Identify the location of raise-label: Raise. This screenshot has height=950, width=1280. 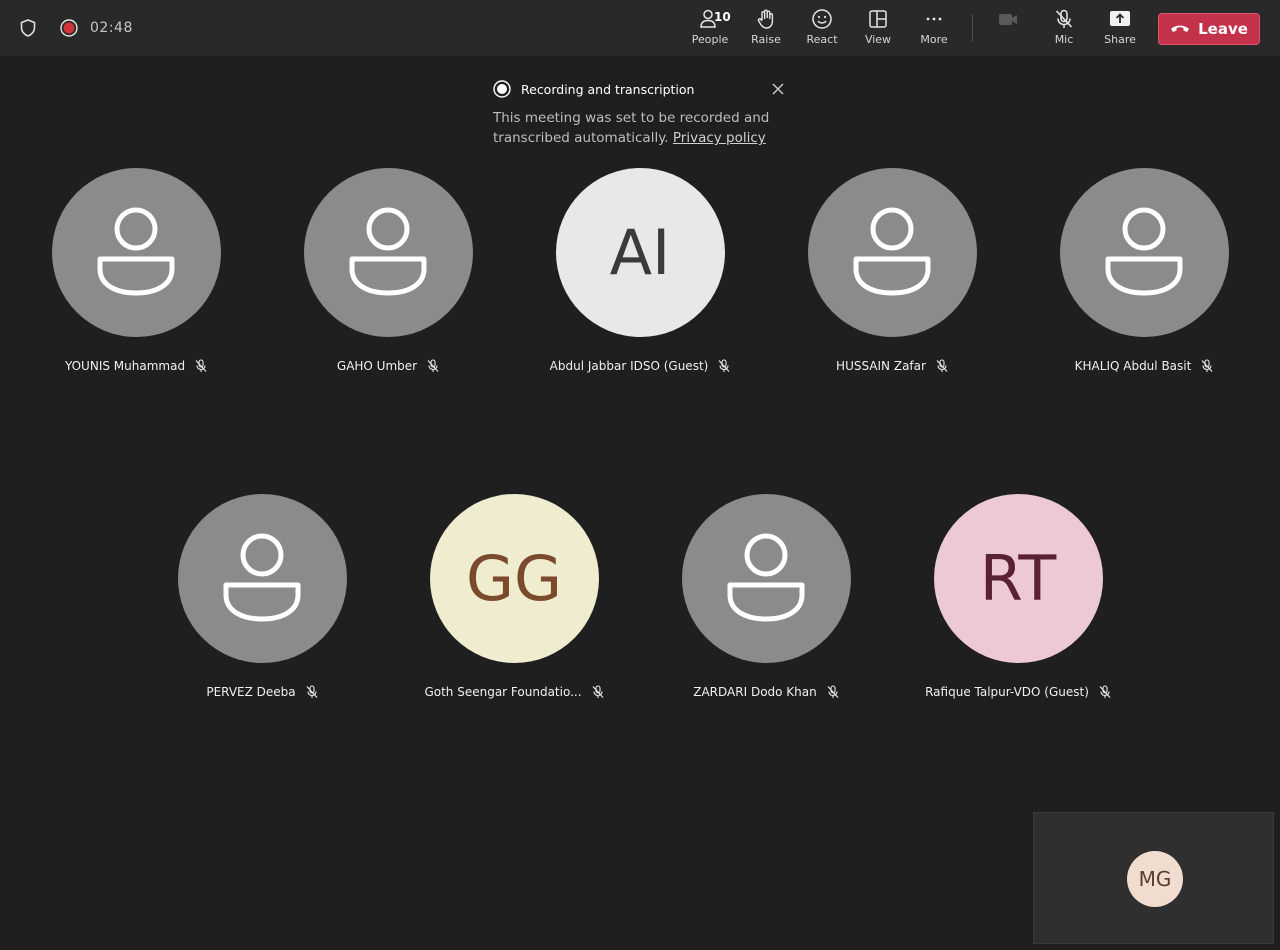
(766, 39).